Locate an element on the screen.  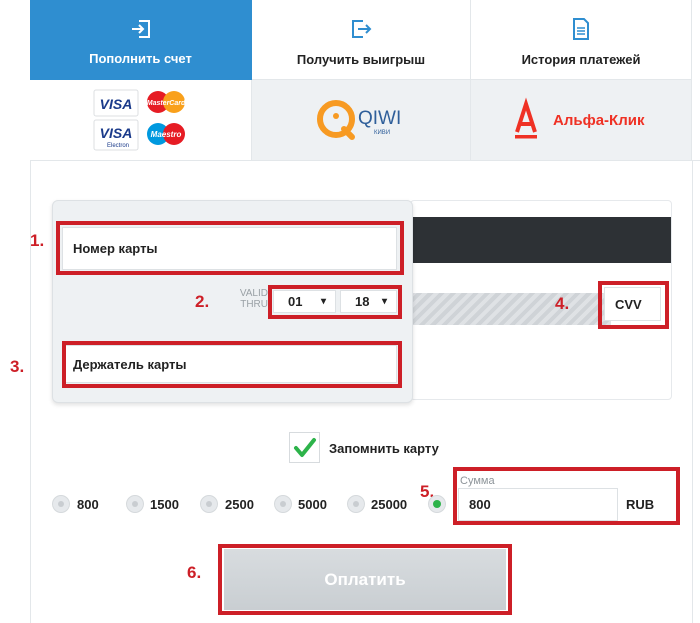
electron-label: Electron is located at coordinates (118, 146).